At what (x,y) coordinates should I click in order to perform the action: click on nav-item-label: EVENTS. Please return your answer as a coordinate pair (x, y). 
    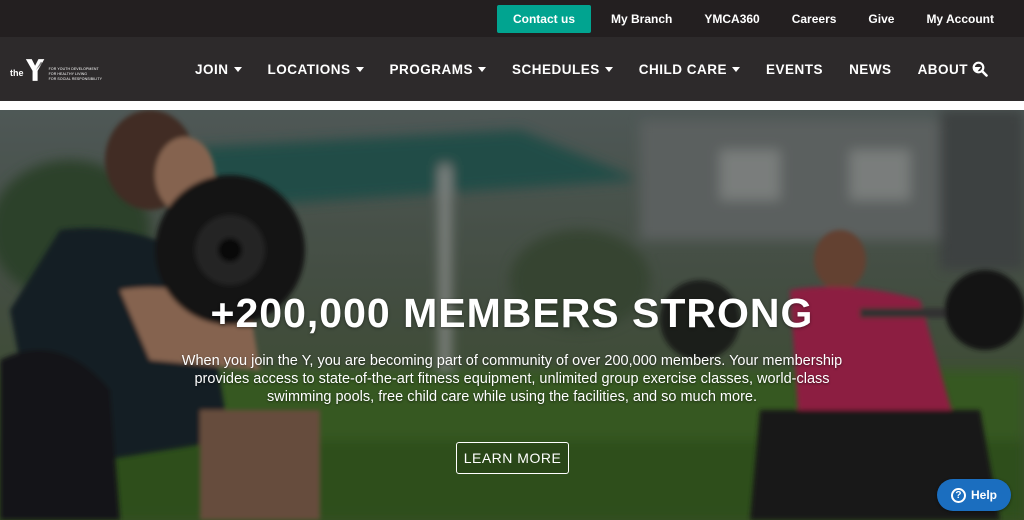
    Looking at the image, I should click on (795, 69).